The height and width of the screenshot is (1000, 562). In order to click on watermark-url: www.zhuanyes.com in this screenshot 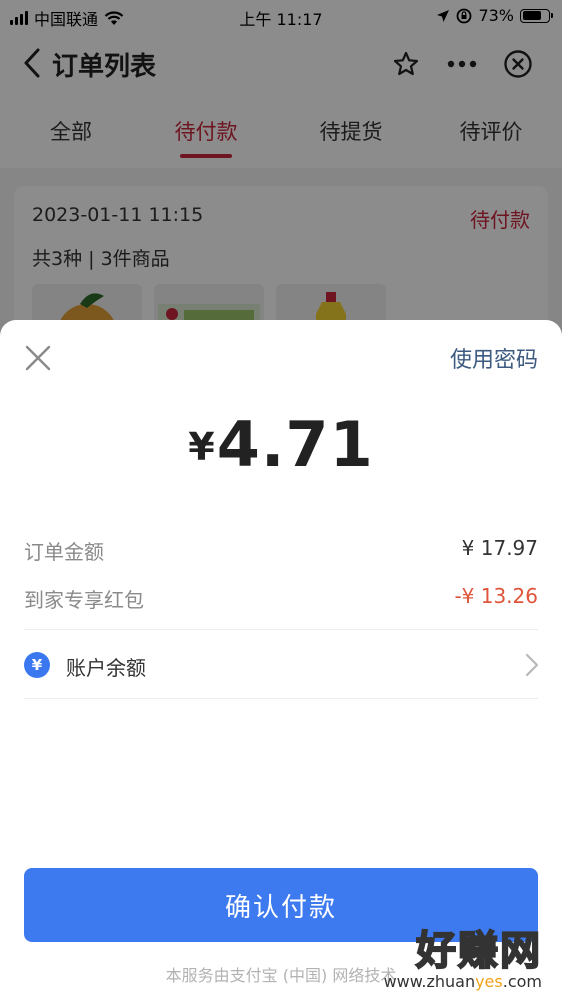, I will do `click(462, 981)`.